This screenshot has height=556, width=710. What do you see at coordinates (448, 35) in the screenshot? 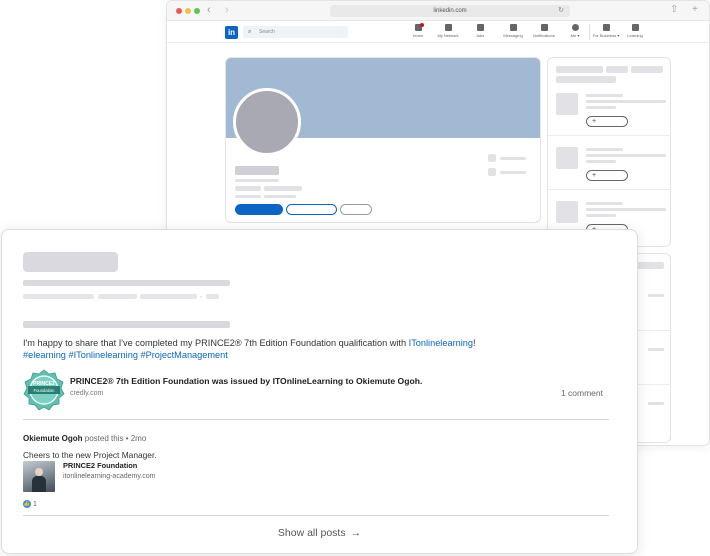
I see `nav-label: My Network` at bounding box center [448, 35].